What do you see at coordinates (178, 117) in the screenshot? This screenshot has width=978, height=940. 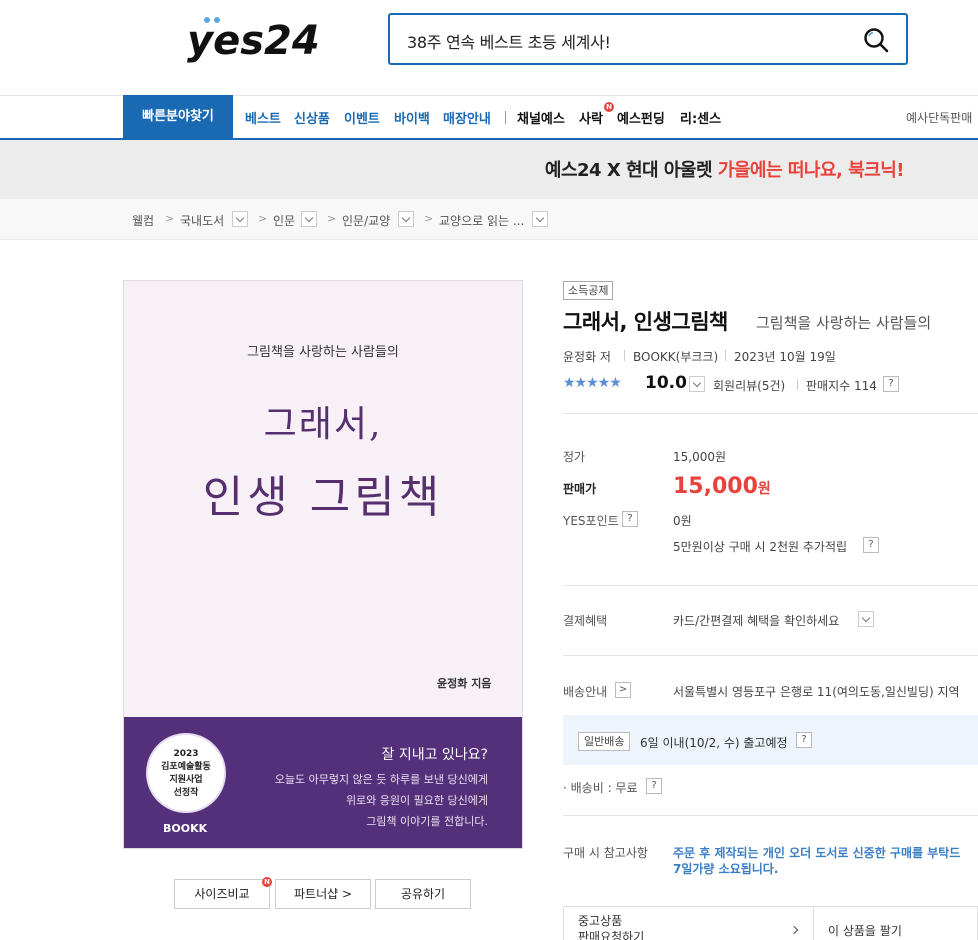 I see `quick-category-button: 빠른분야찾기` at bounding box center [178, 117].